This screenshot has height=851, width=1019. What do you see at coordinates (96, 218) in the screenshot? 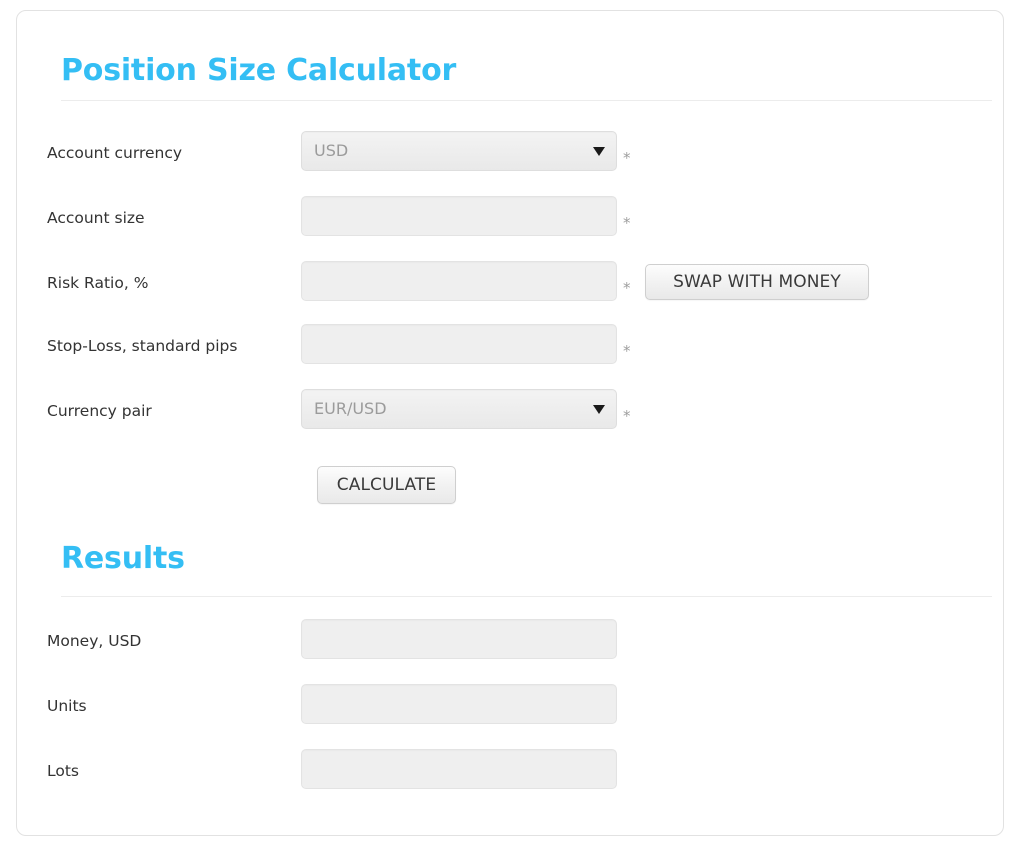
I see `label-account-size: Account size` at bounding box center [96, 218].